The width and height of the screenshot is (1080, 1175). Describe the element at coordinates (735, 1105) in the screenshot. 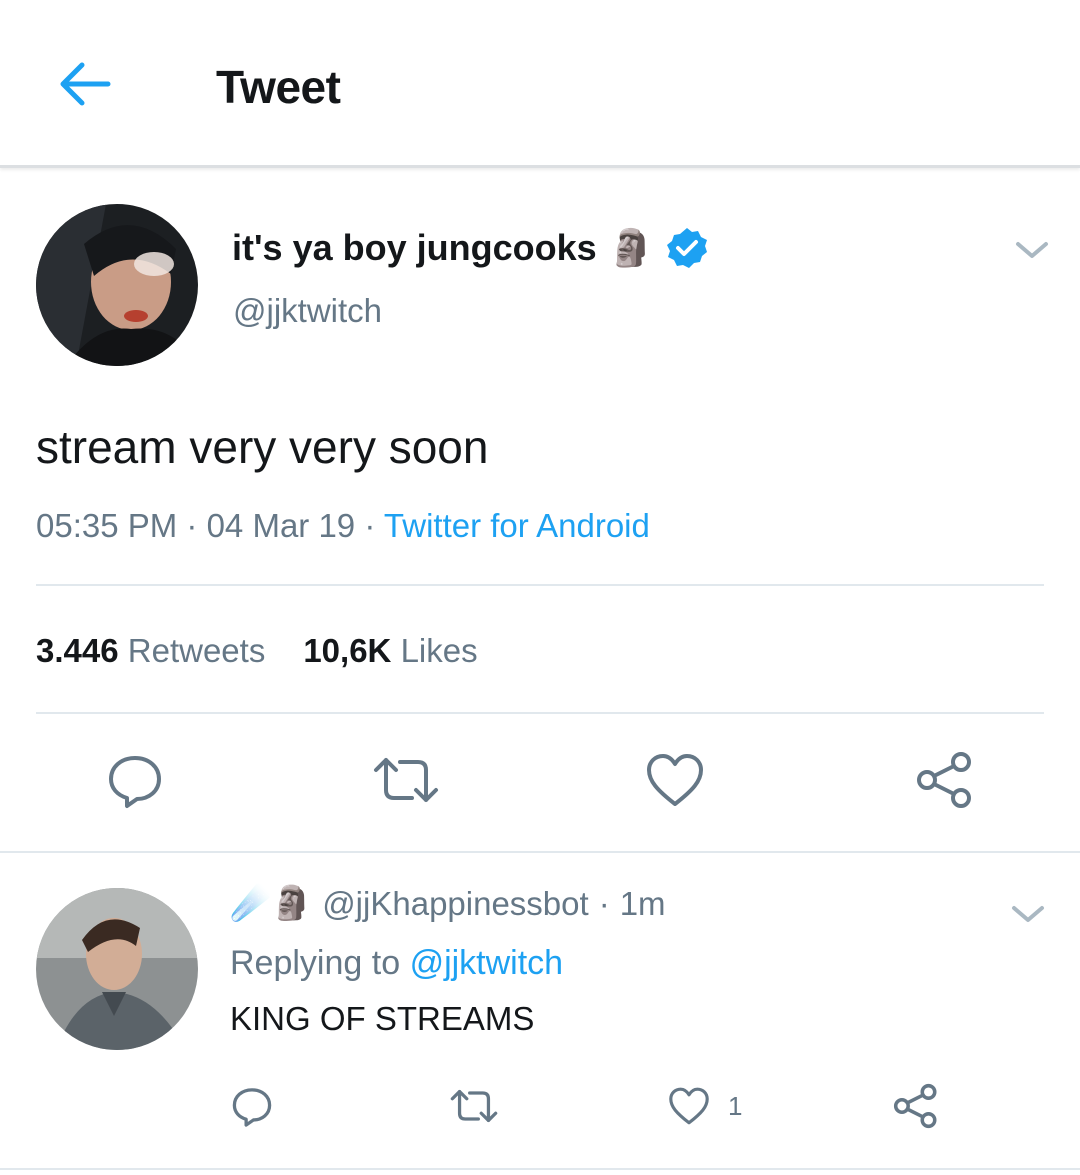

I see `reply-like-count: 1` at that location.